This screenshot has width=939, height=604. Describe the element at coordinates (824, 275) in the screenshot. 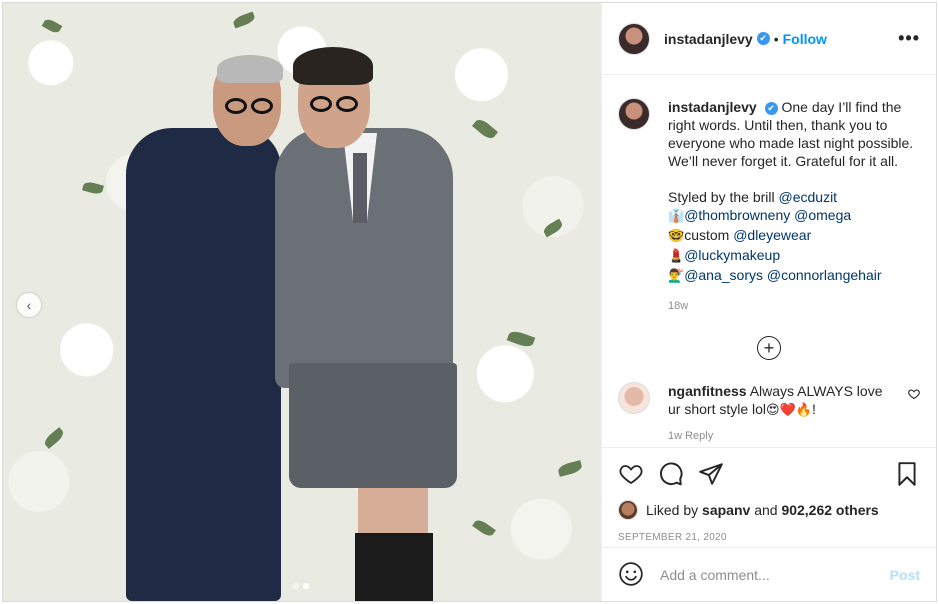

I see `tag-link: @connorlangehair` at that location.